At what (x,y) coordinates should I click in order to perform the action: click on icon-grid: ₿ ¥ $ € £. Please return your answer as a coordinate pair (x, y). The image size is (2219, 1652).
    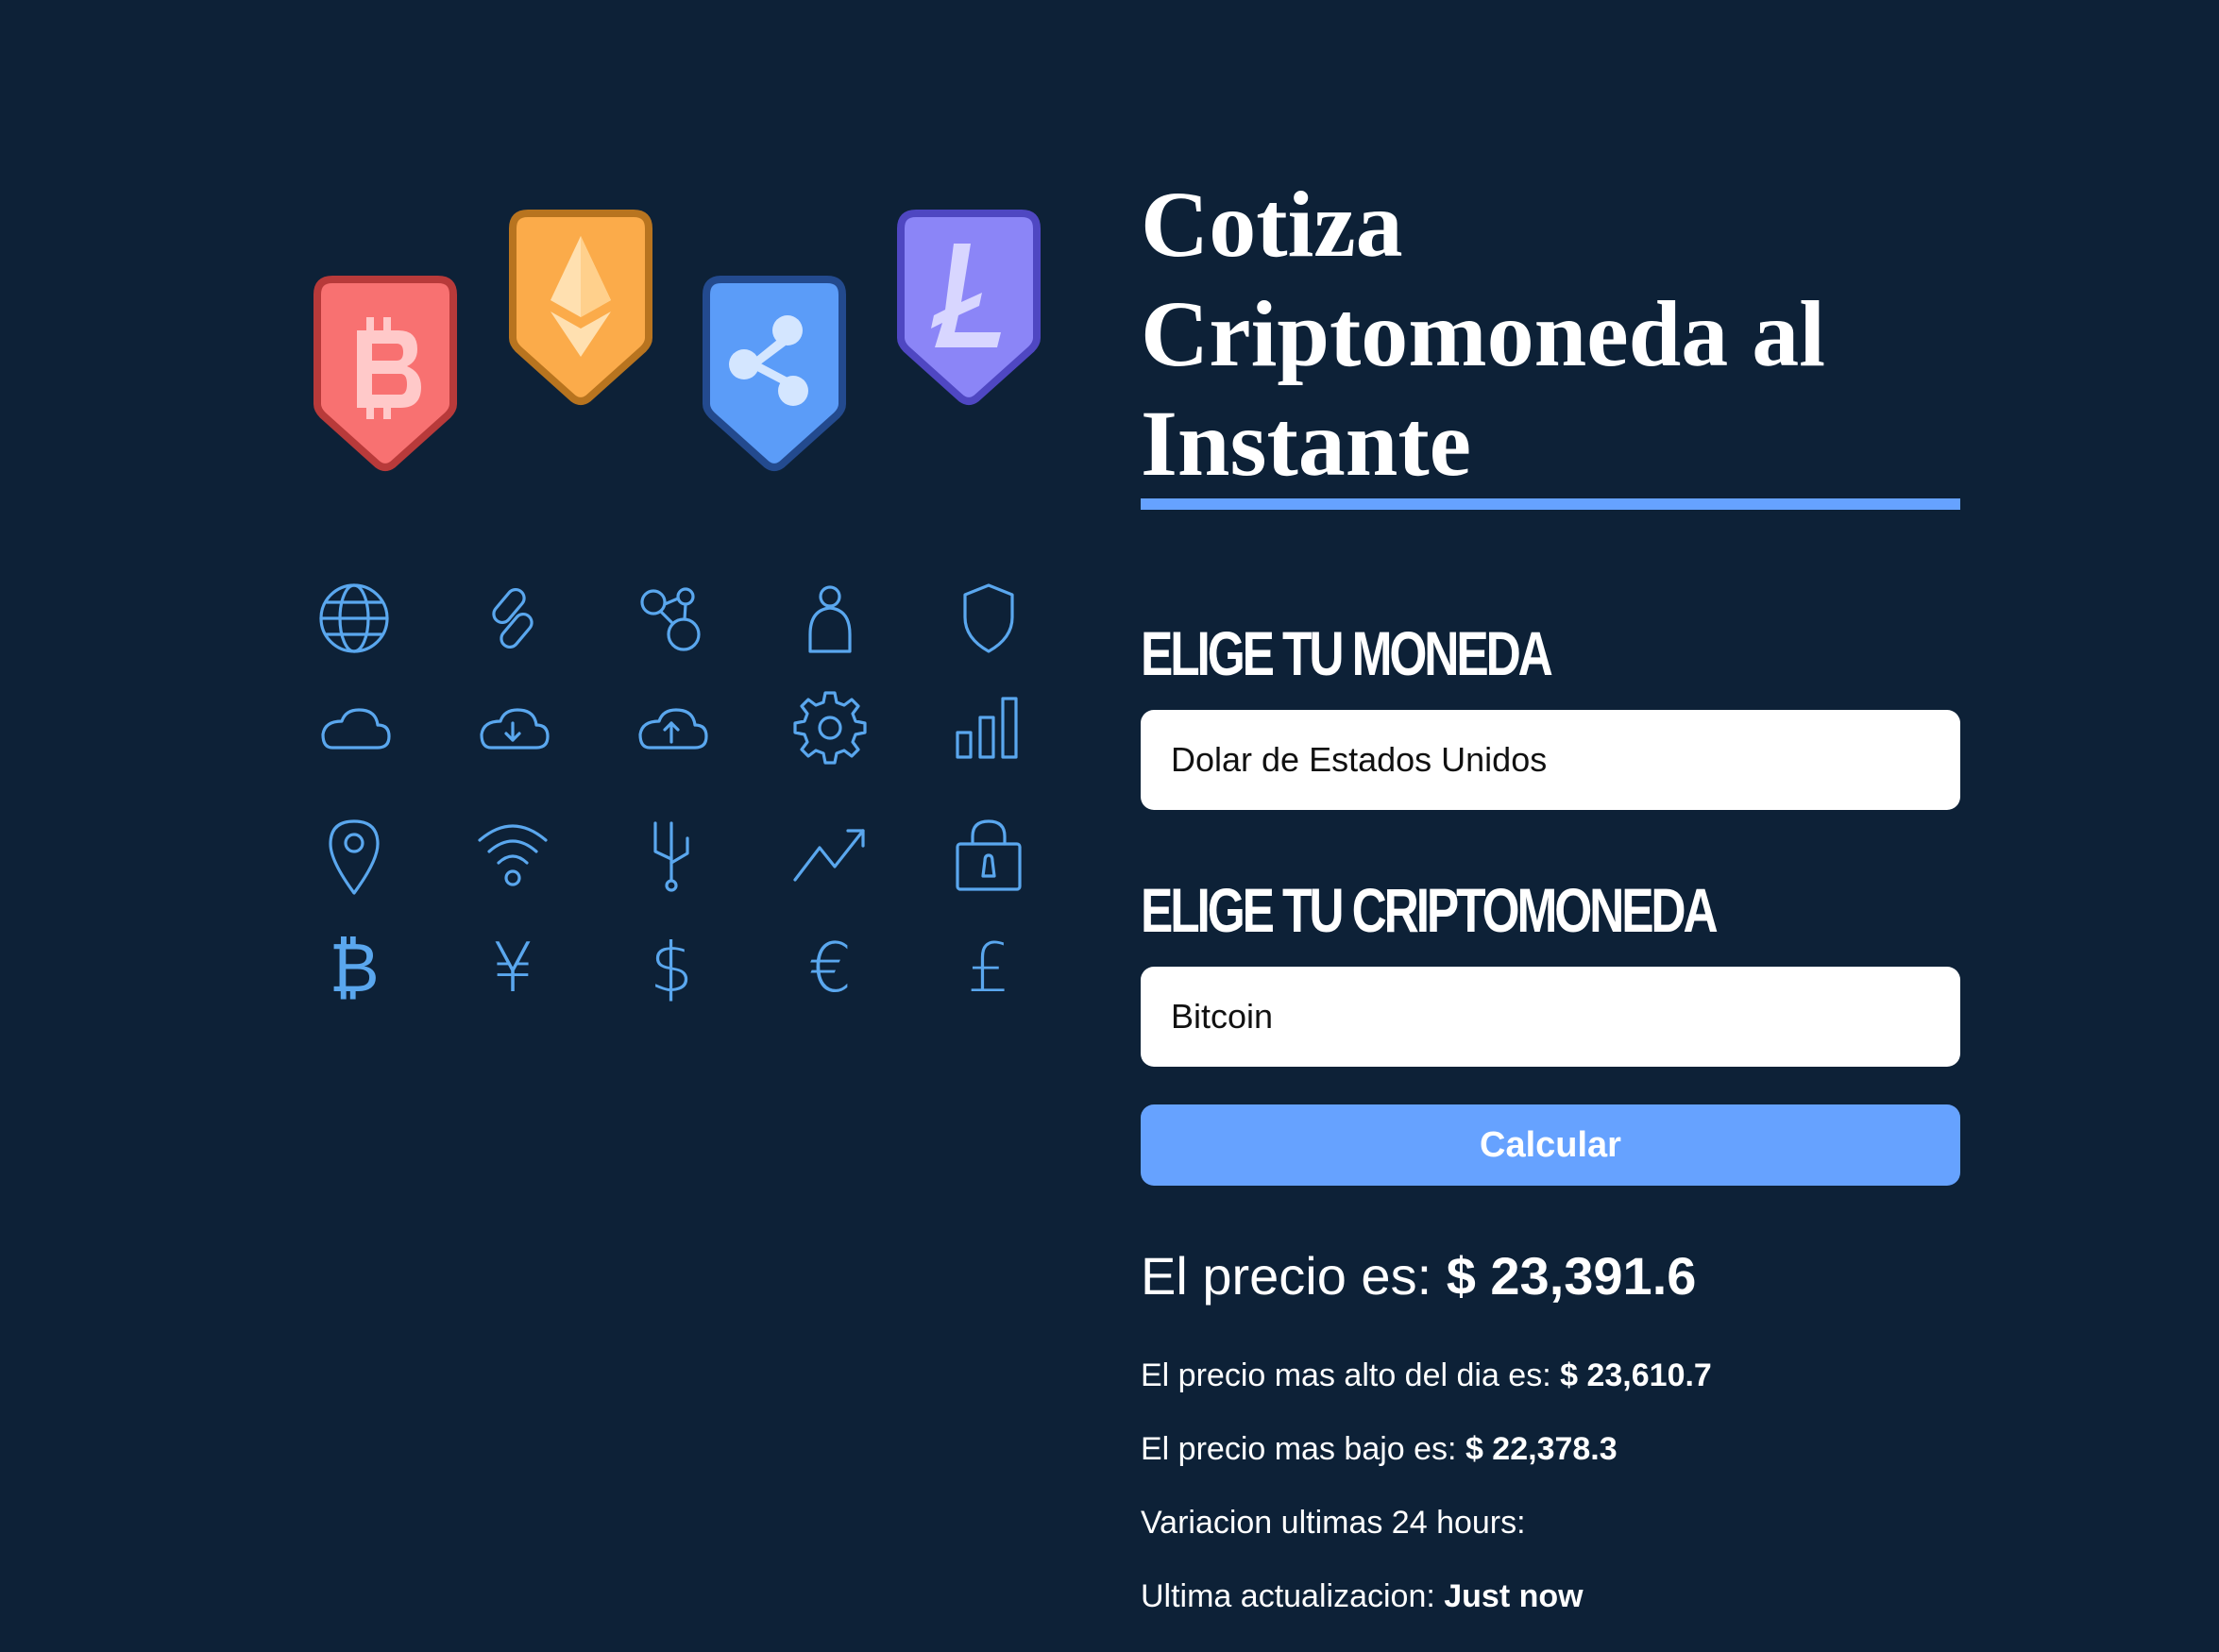
    Looking at the image, I should click on (708, 812).